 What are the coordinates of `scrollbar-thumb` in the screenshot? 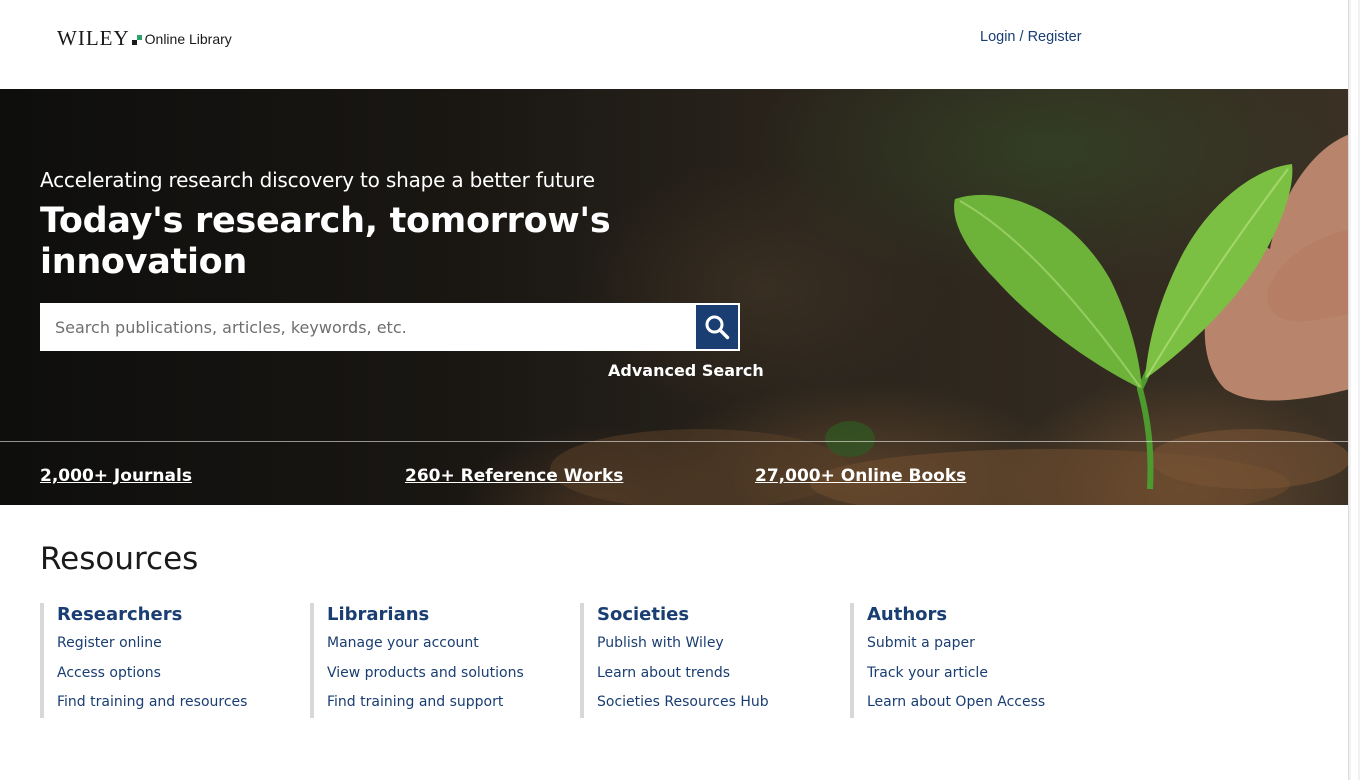 It's located at (1354, 390).